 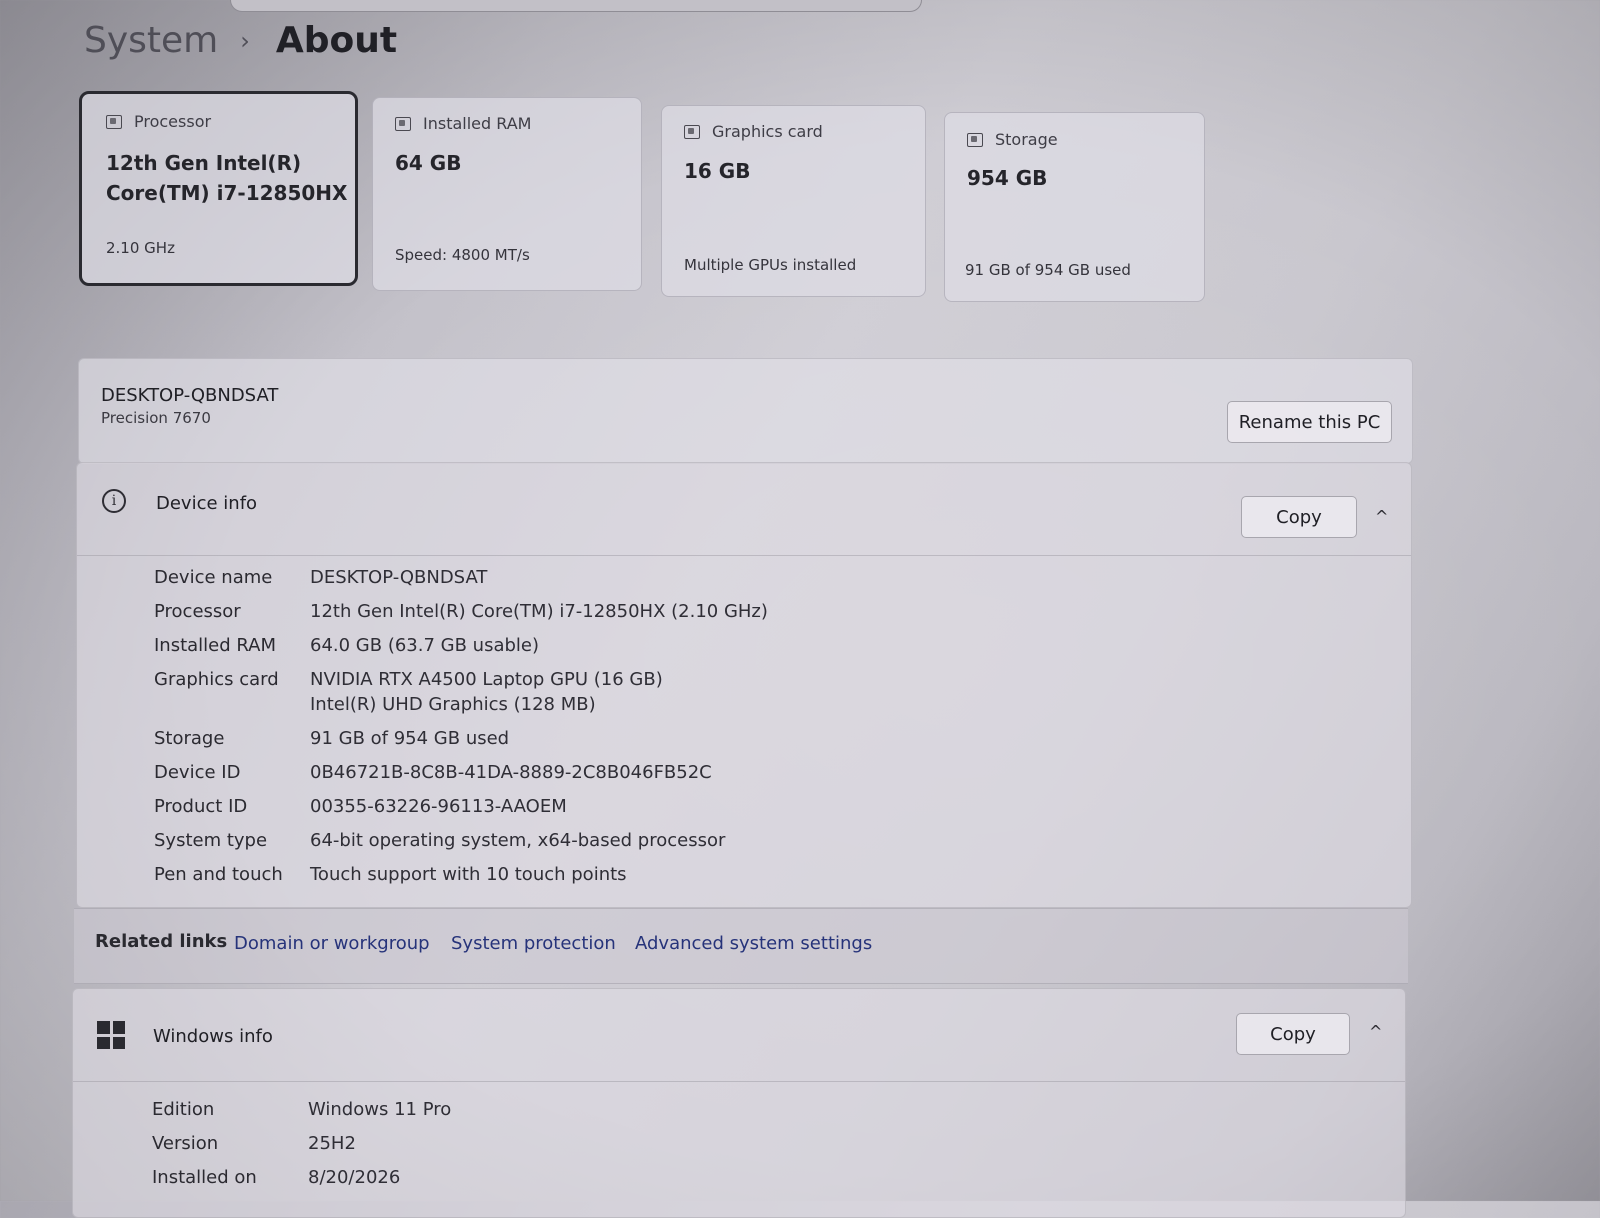 What do you see at coordinates (183, 1109) in the screenshot?
I see `info-row-label: Edition` at bounding box center [183, 1109].